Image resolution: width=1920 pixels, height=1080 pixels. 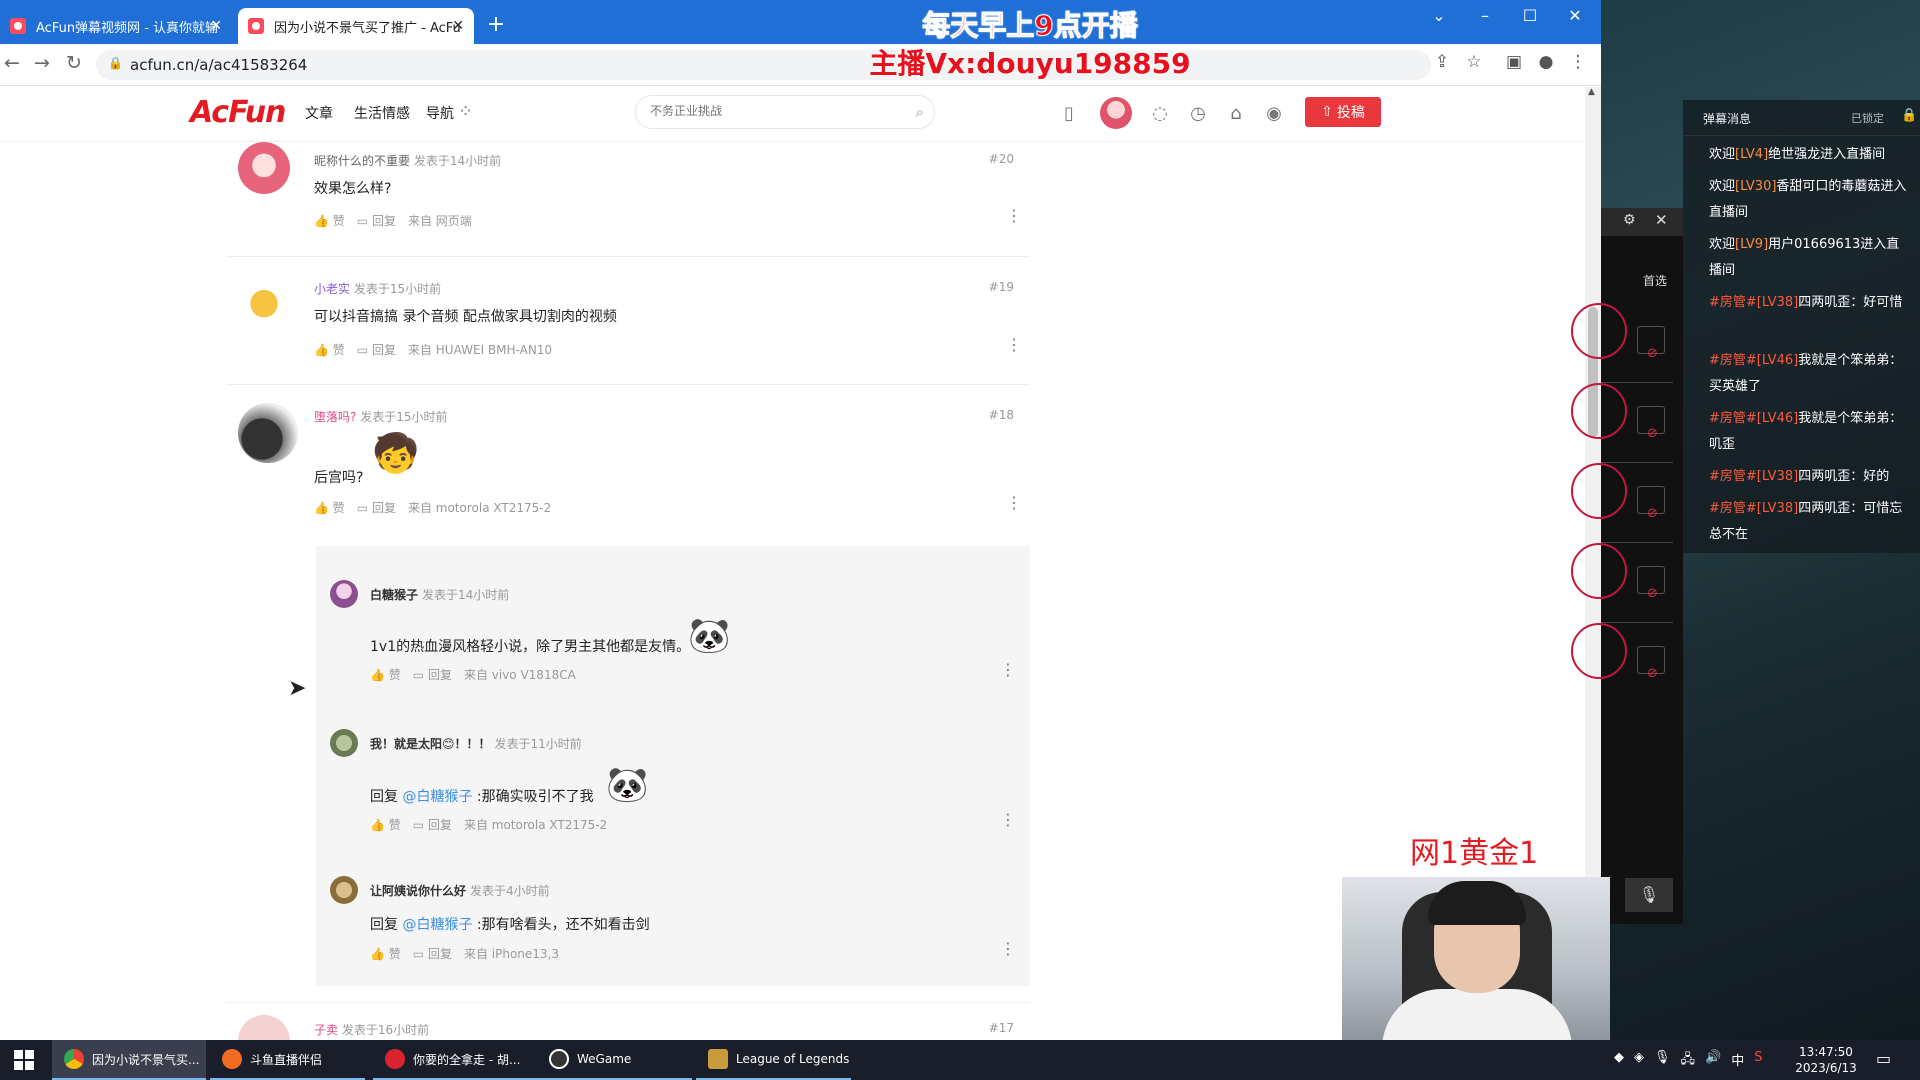 What do you see at coordinates (1514, 62) in the screenshot?
I see `side-panel-icon: ▣` at bounding box center [1514, 62].